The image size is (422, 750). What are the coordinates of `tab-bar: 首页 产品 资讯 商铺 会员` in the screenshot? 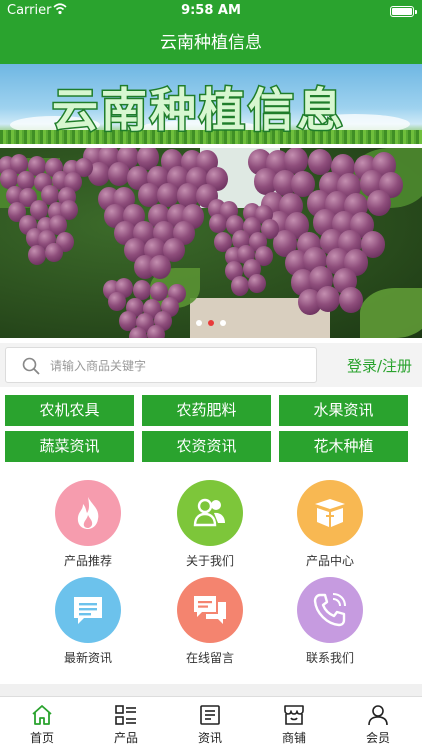 It's located at (211, 723).